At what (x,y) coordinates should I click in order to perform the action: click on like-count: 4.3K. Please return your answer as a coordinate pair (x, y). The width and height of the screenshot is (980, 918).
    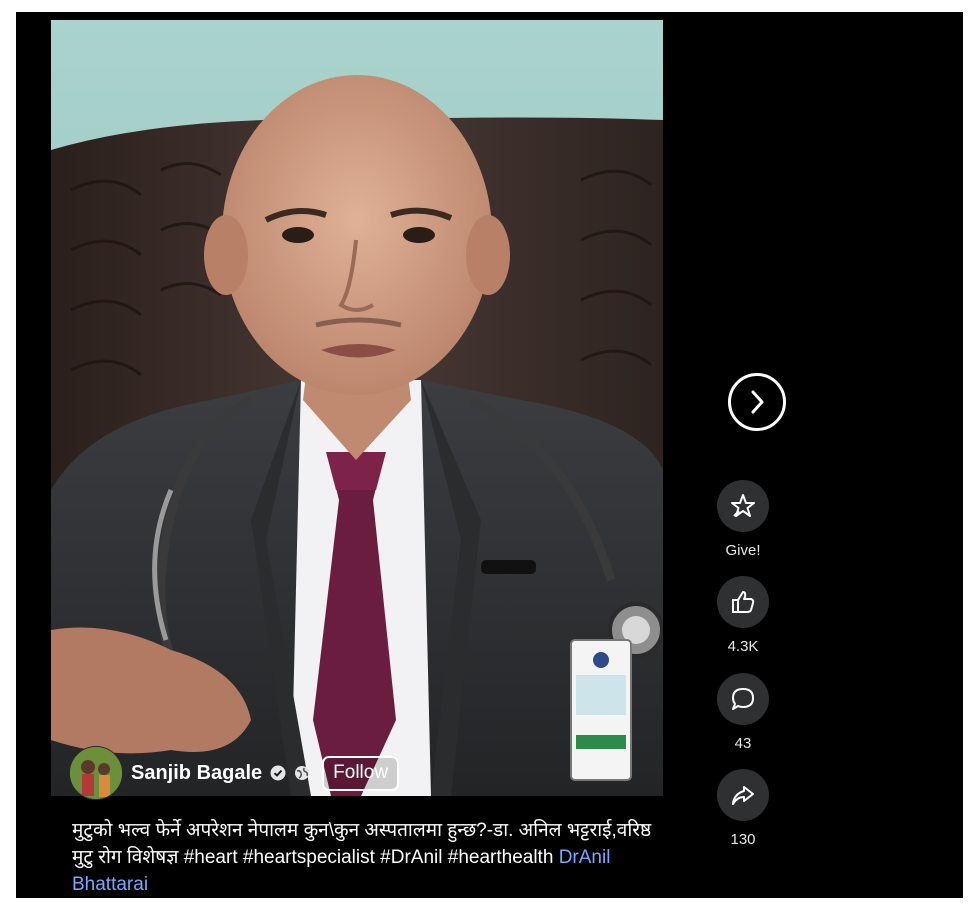
    Looking at the image, I should click on (743, 646).